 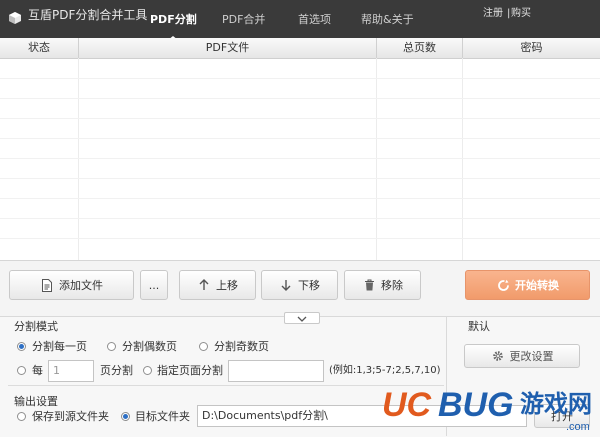 I want to click on default-heading: 默认, so click(x=479, y=326).